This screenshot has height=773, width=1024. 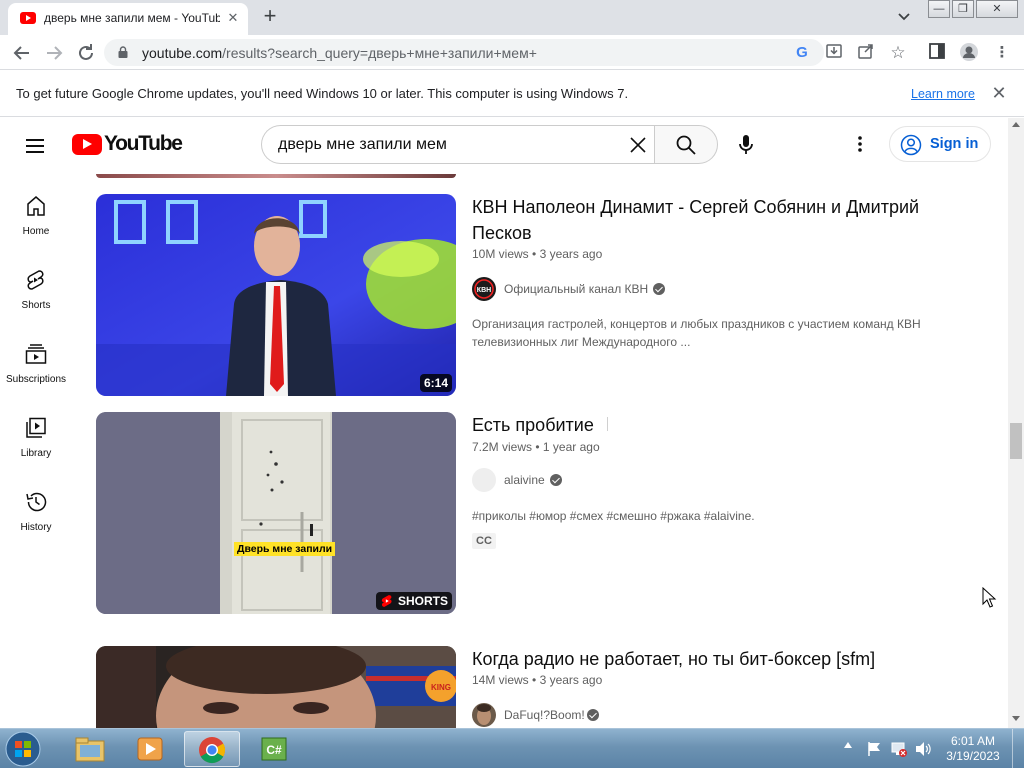 I want to click on result-3-meta: 14M views • 3 years ago, so click(x=537, y=680).